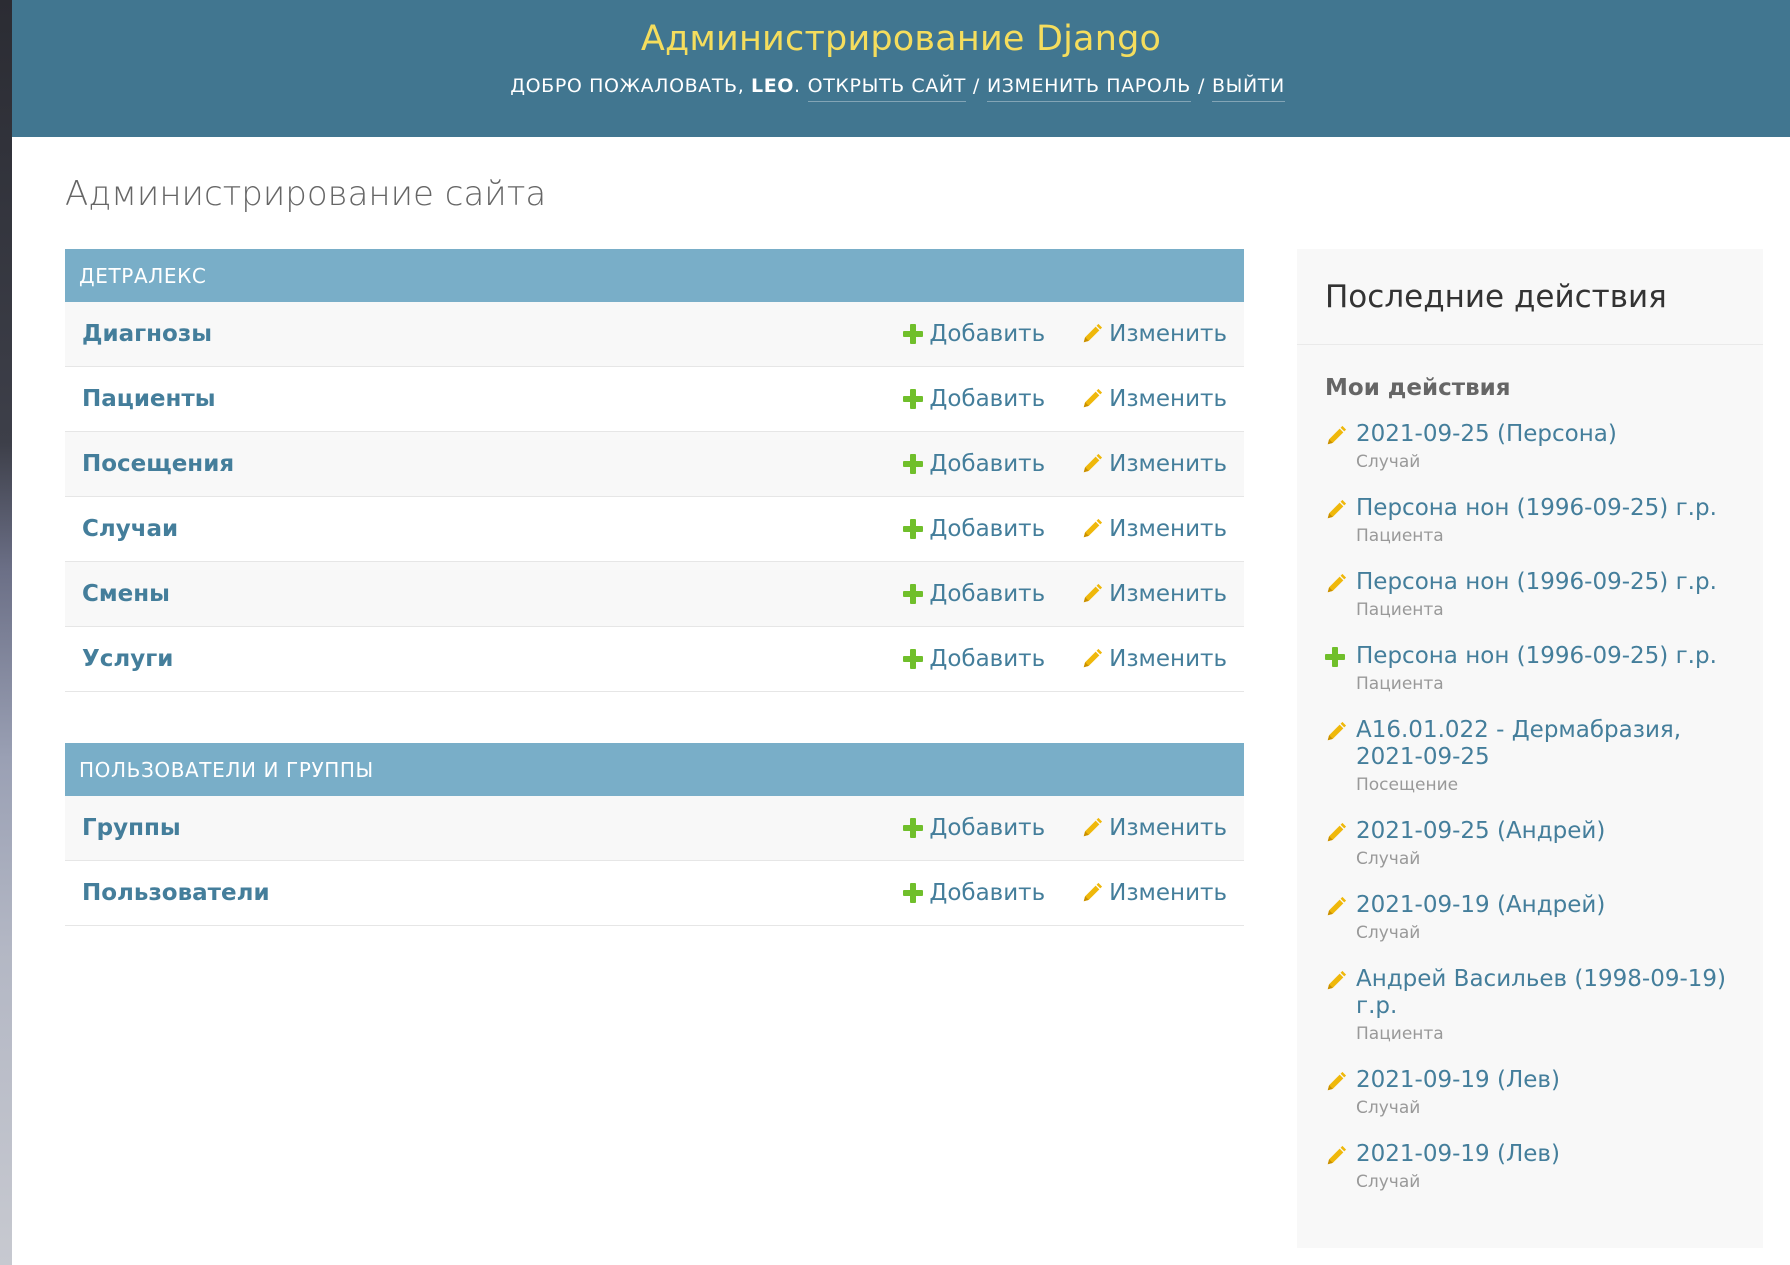 This screenshot has width=1790, height=1265. What do you see at coordinates (1407, 785) in the screenshot?
I see `recent-action-content-type: Посещение` at bounding box center [1407, 785].